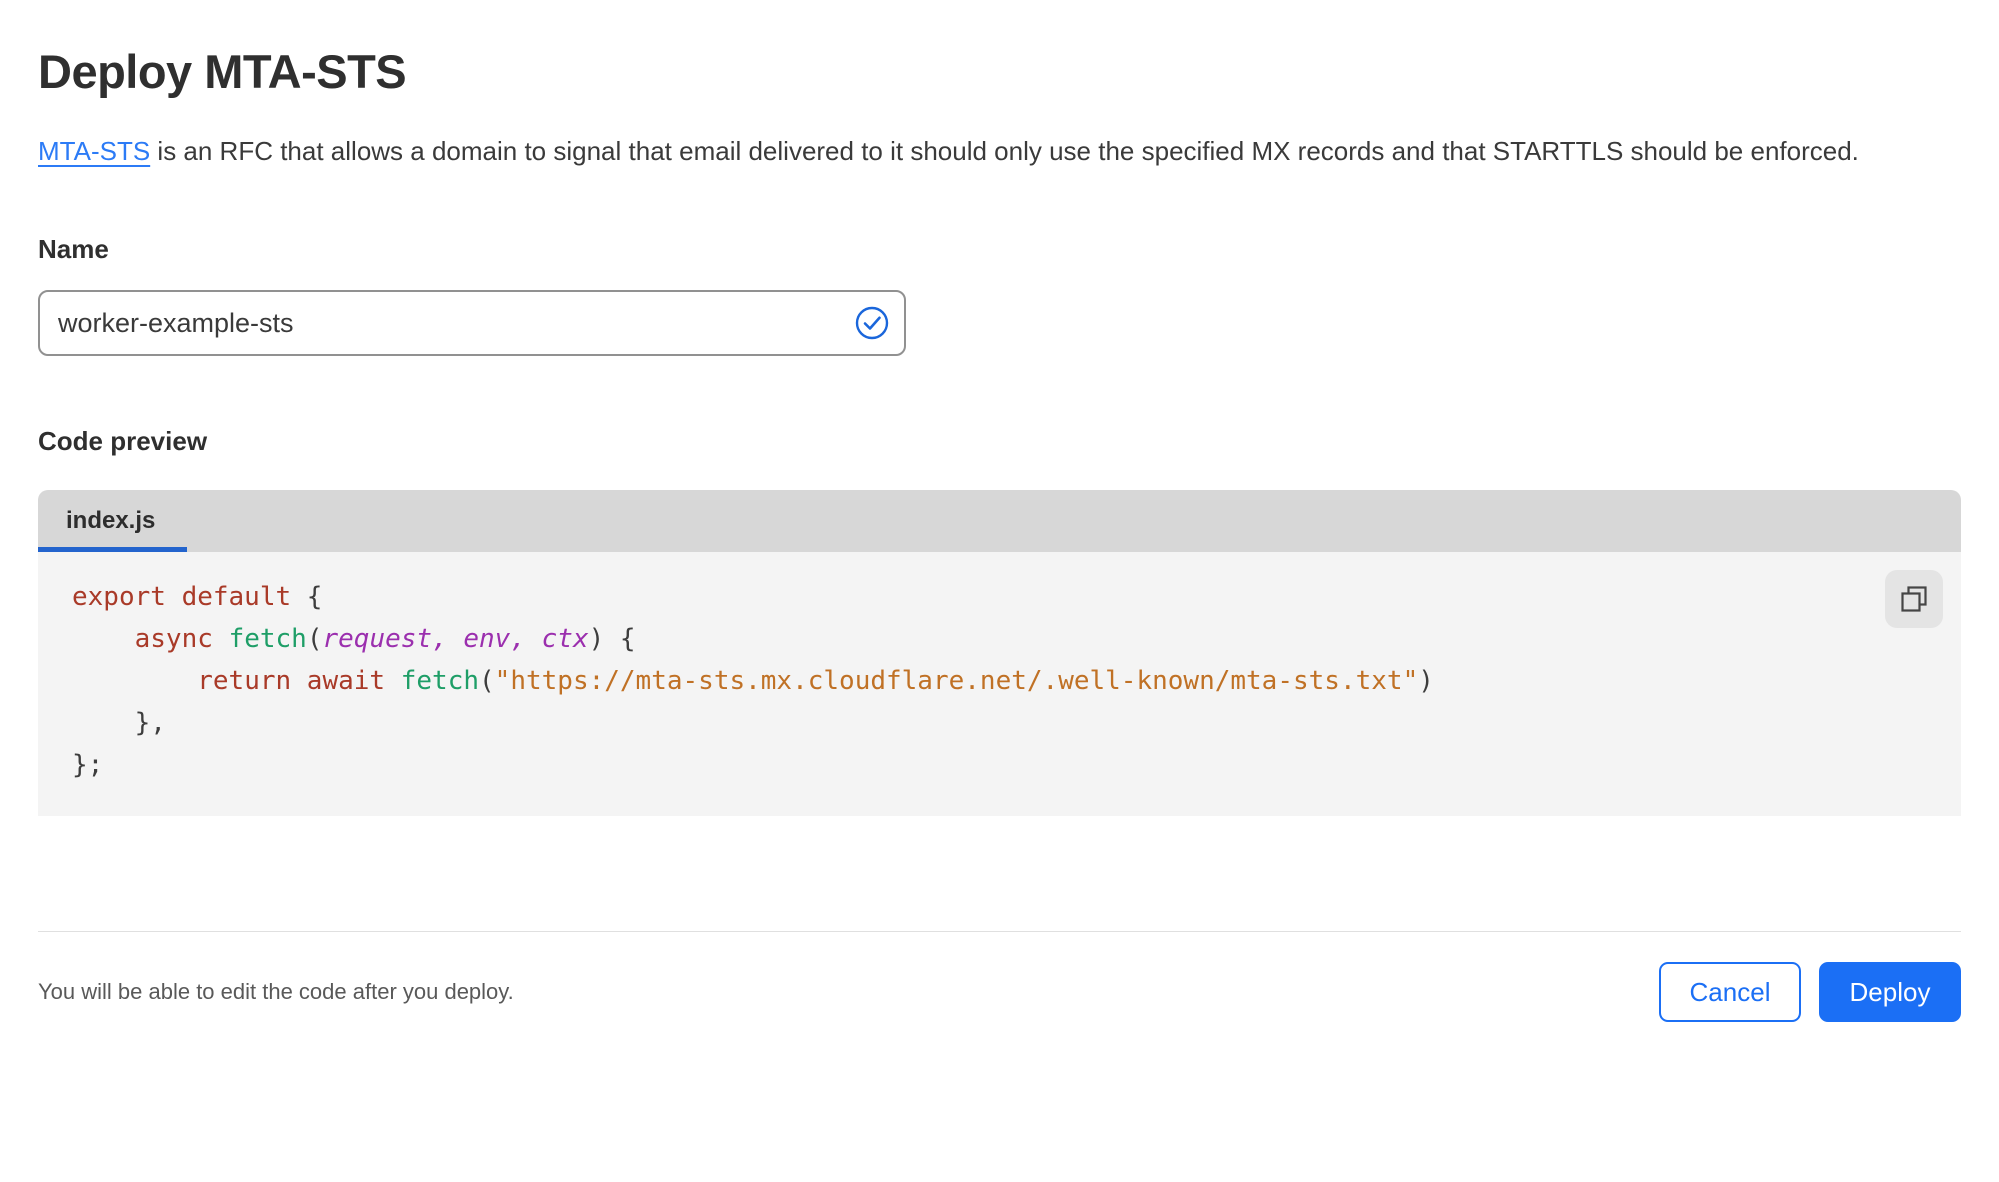  I want to click on code-token: request, env, ctx, so click(455, 639).